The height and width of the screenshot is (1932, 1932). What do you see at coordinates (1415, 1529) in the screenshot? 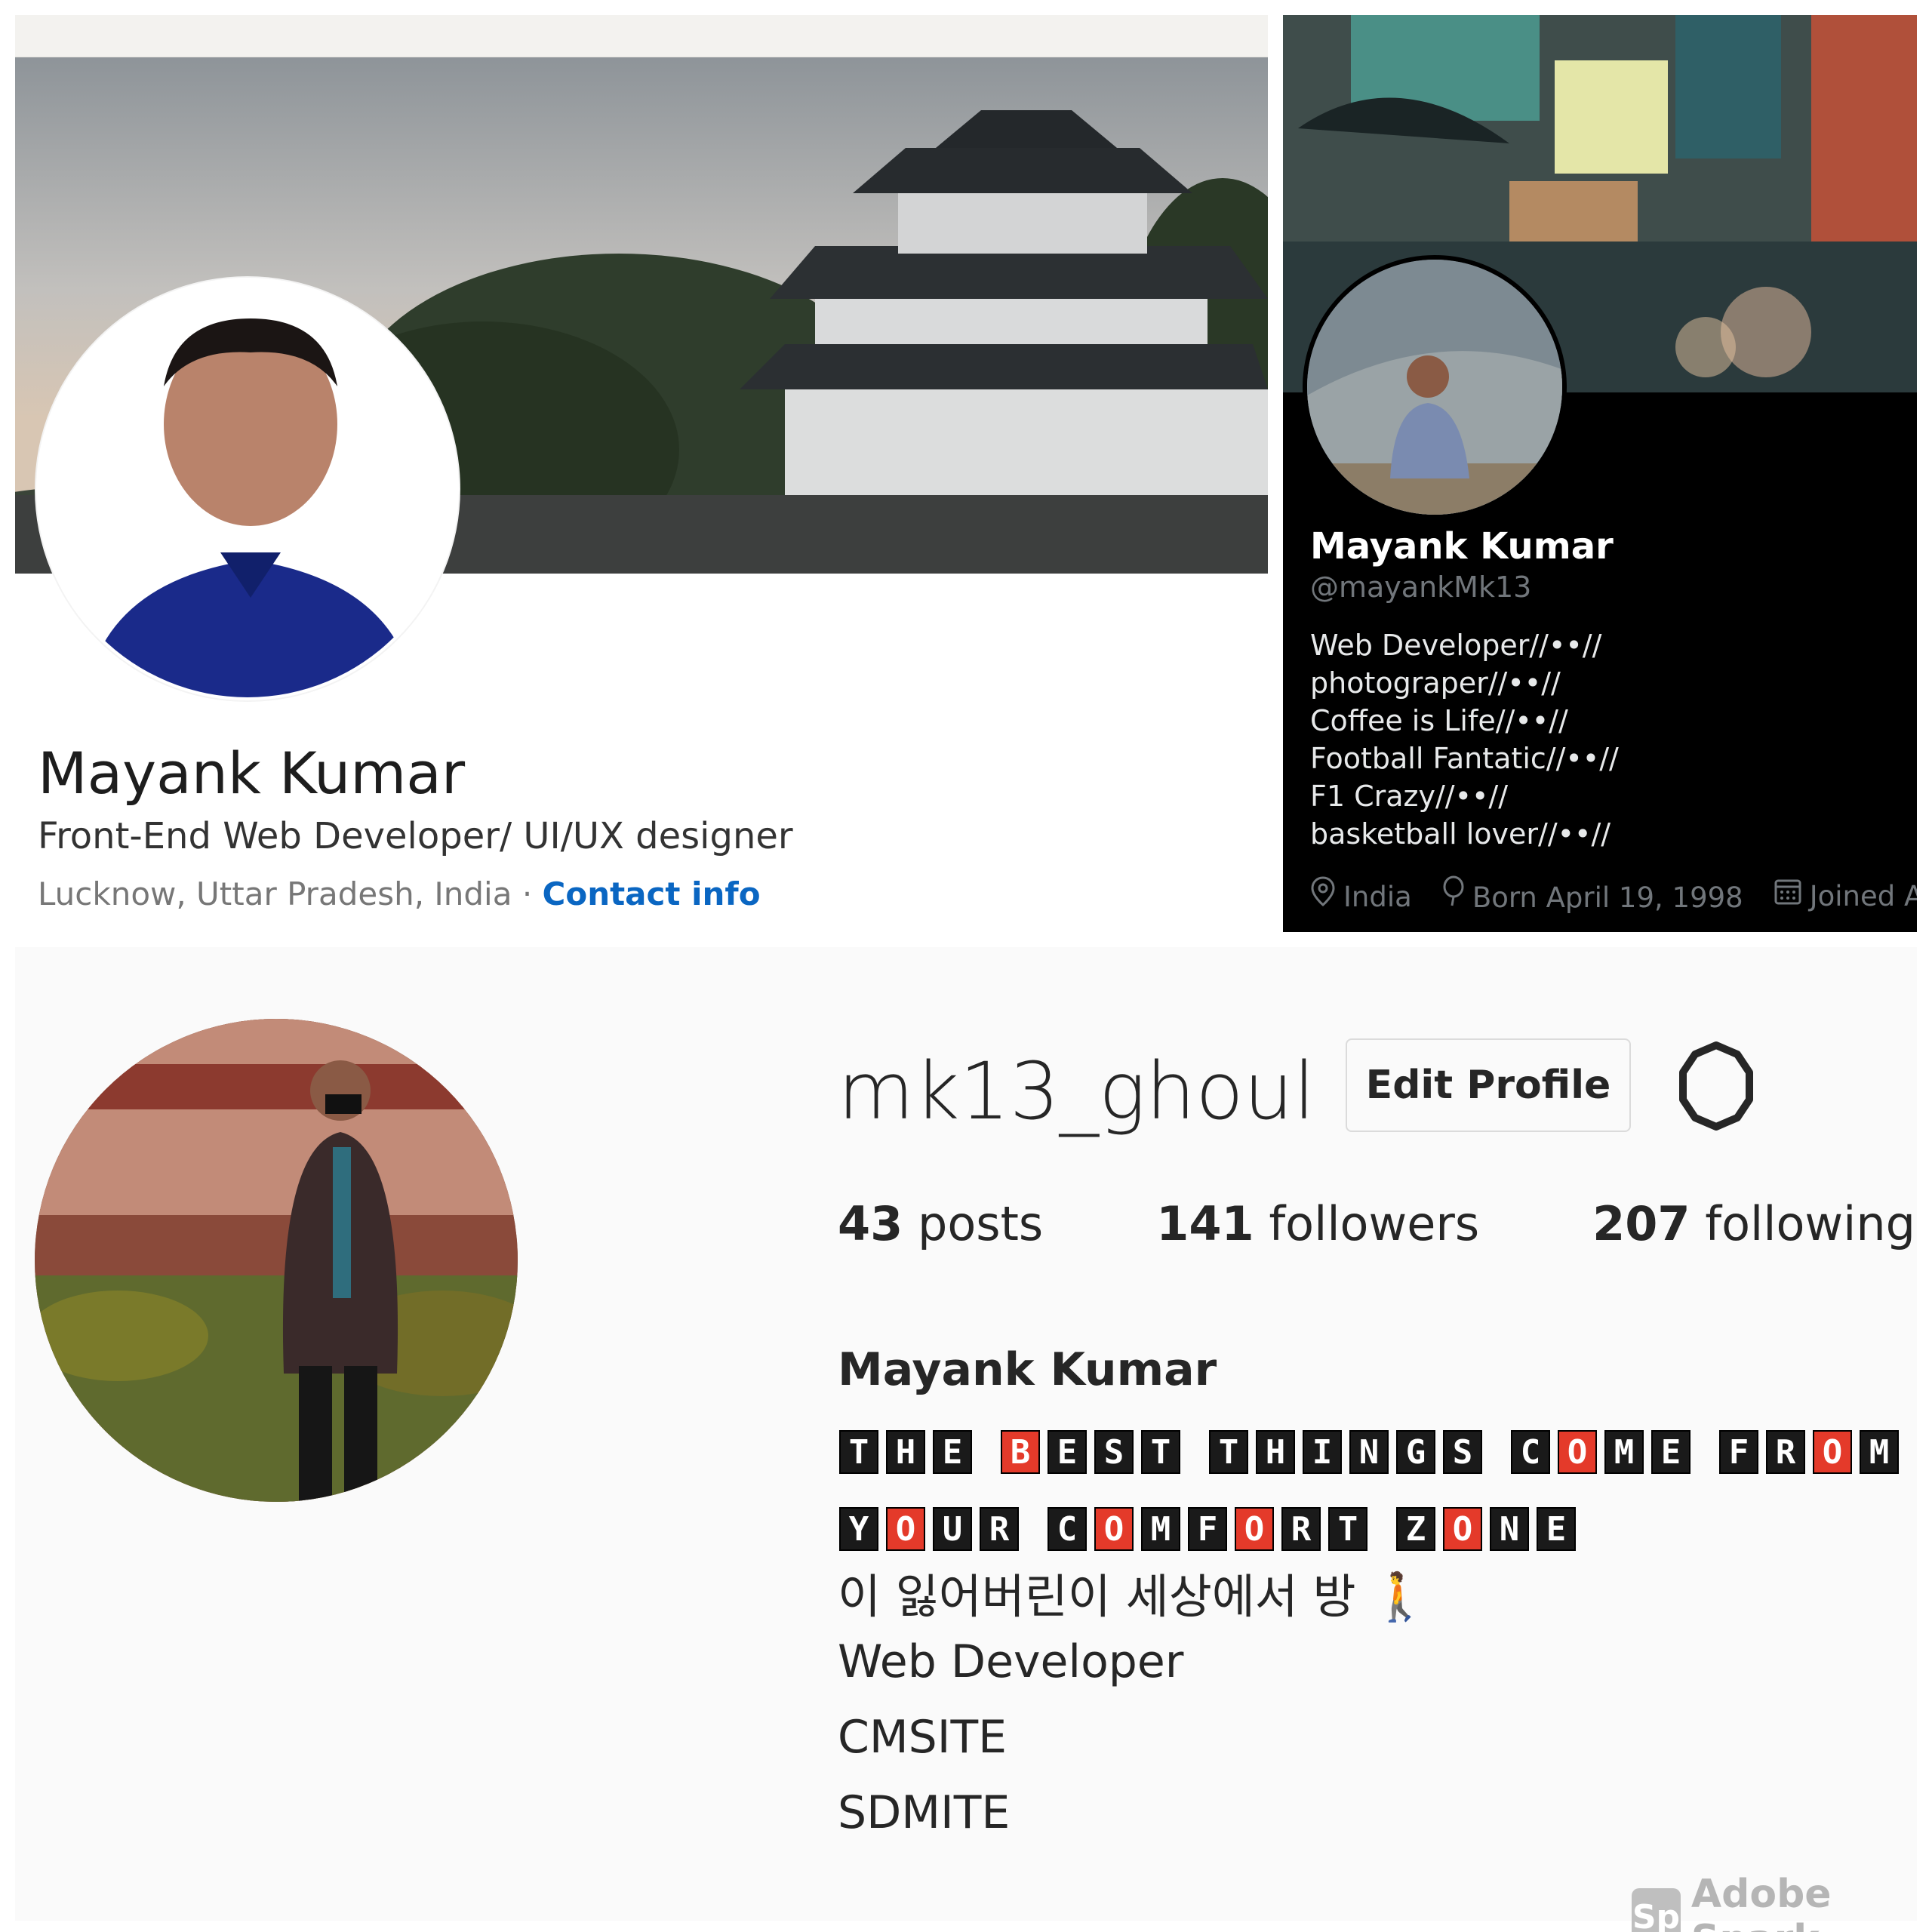
I see `bio-block-letter: Z` at bounding box center [1415, 1529].